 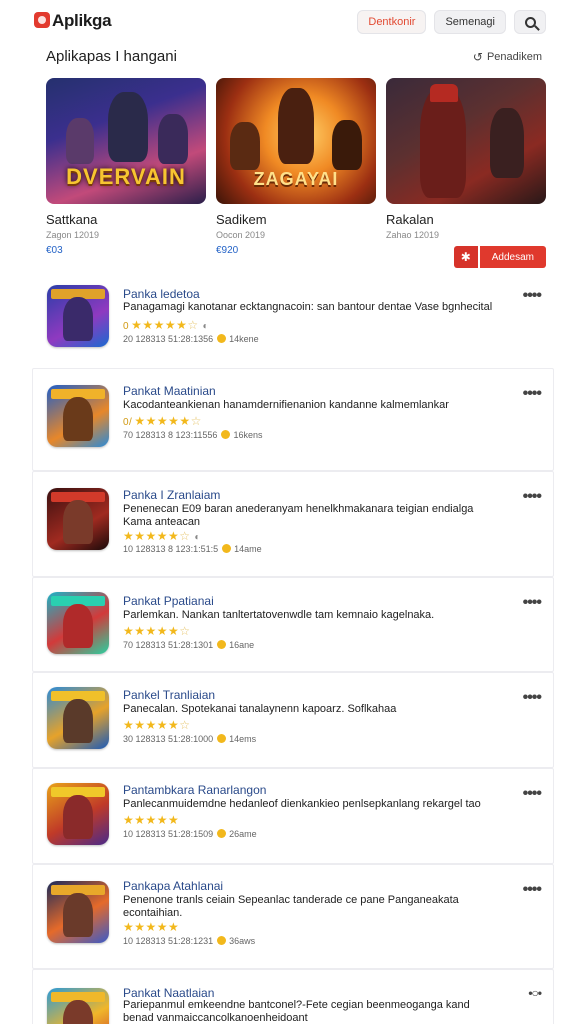 I want to click on app-title: Aplikga, so click(x=82, y=20).